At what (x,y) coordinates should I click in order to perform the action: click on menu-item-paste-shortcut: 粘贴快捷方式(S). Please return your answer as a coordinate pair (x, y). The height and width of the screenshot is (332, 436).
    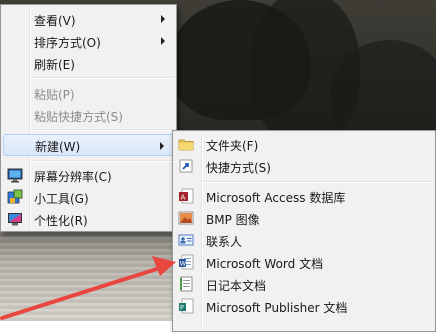
    Looking at the image, I should click on (88, 115).